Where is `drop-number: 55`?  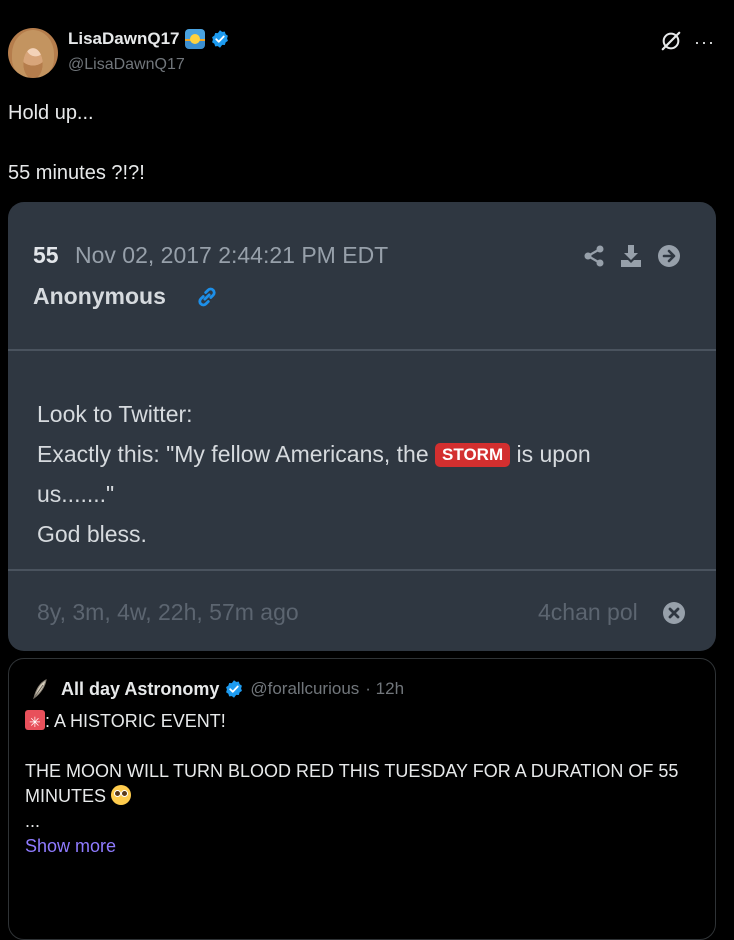 drop-number: 55 is located at coordinates (46, 255).